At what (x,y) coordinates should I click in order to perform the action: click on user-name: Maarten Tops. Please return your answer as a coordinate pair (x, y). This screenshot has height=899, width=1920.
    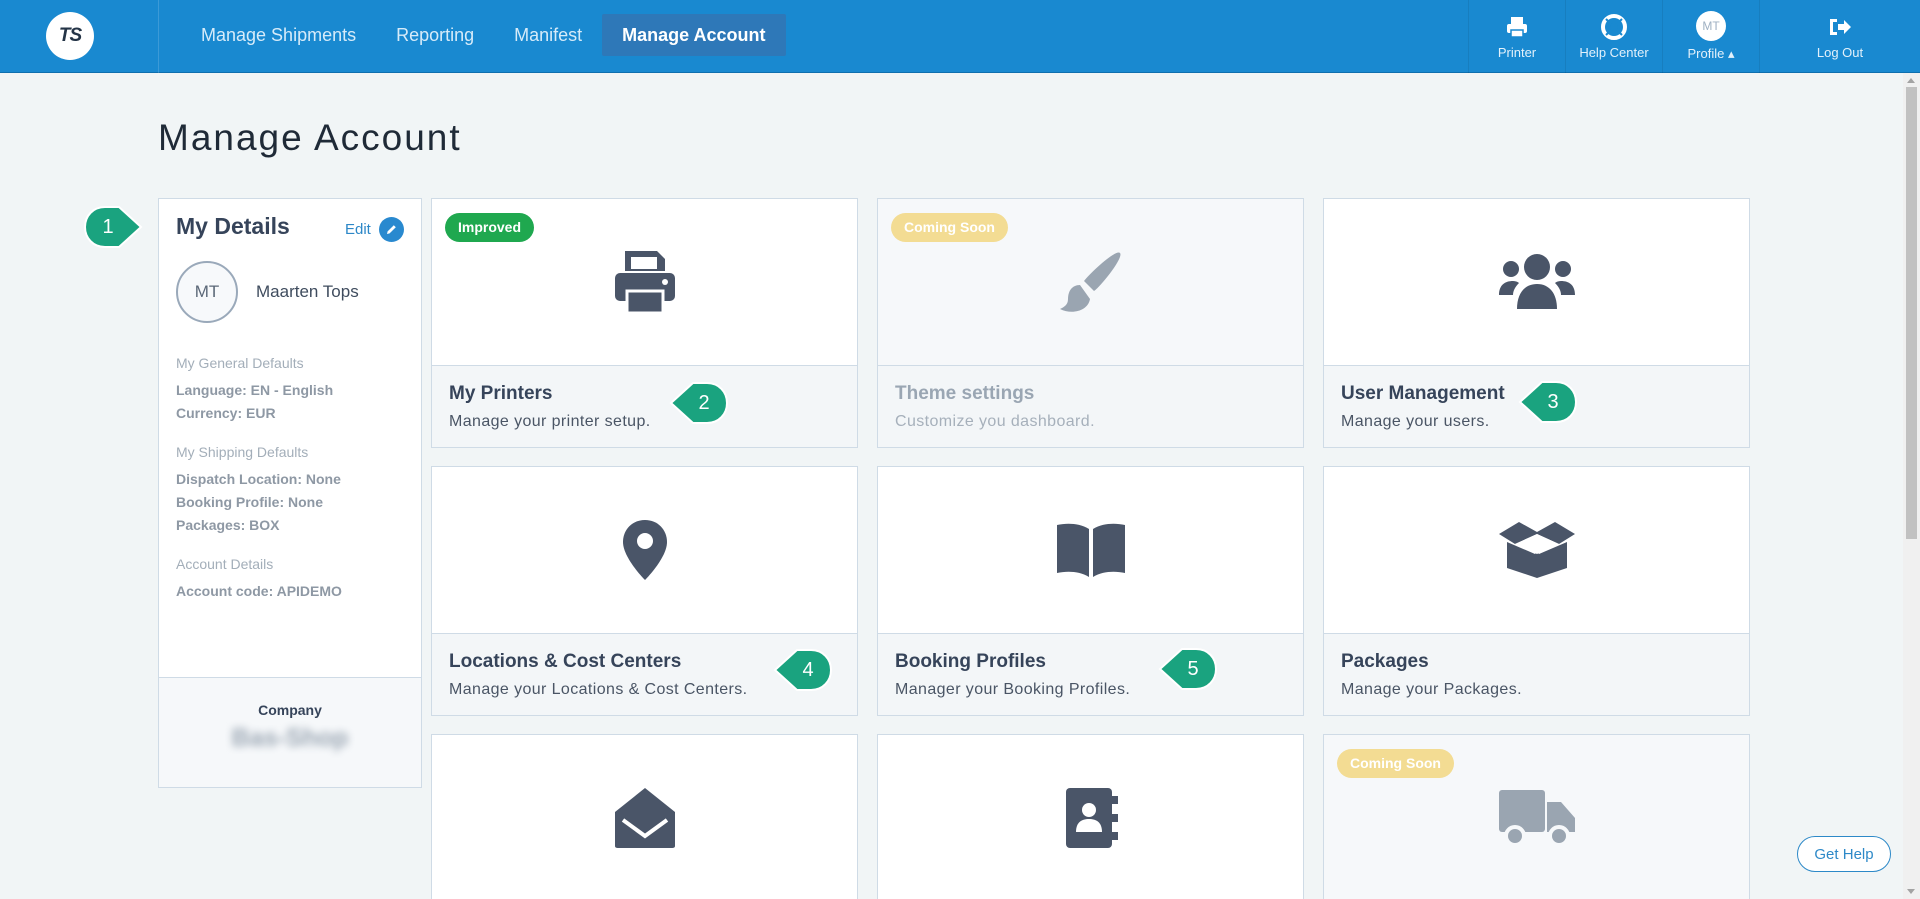
    Looking at the image, I should click on (307, 291).